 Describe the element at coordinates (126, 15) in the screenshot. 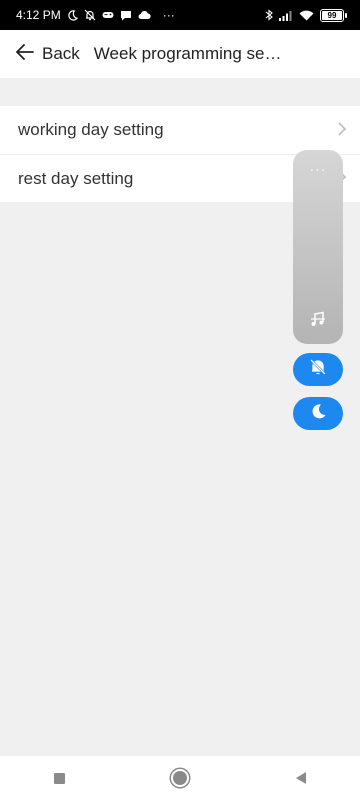

I see `chat-icon` at that location.